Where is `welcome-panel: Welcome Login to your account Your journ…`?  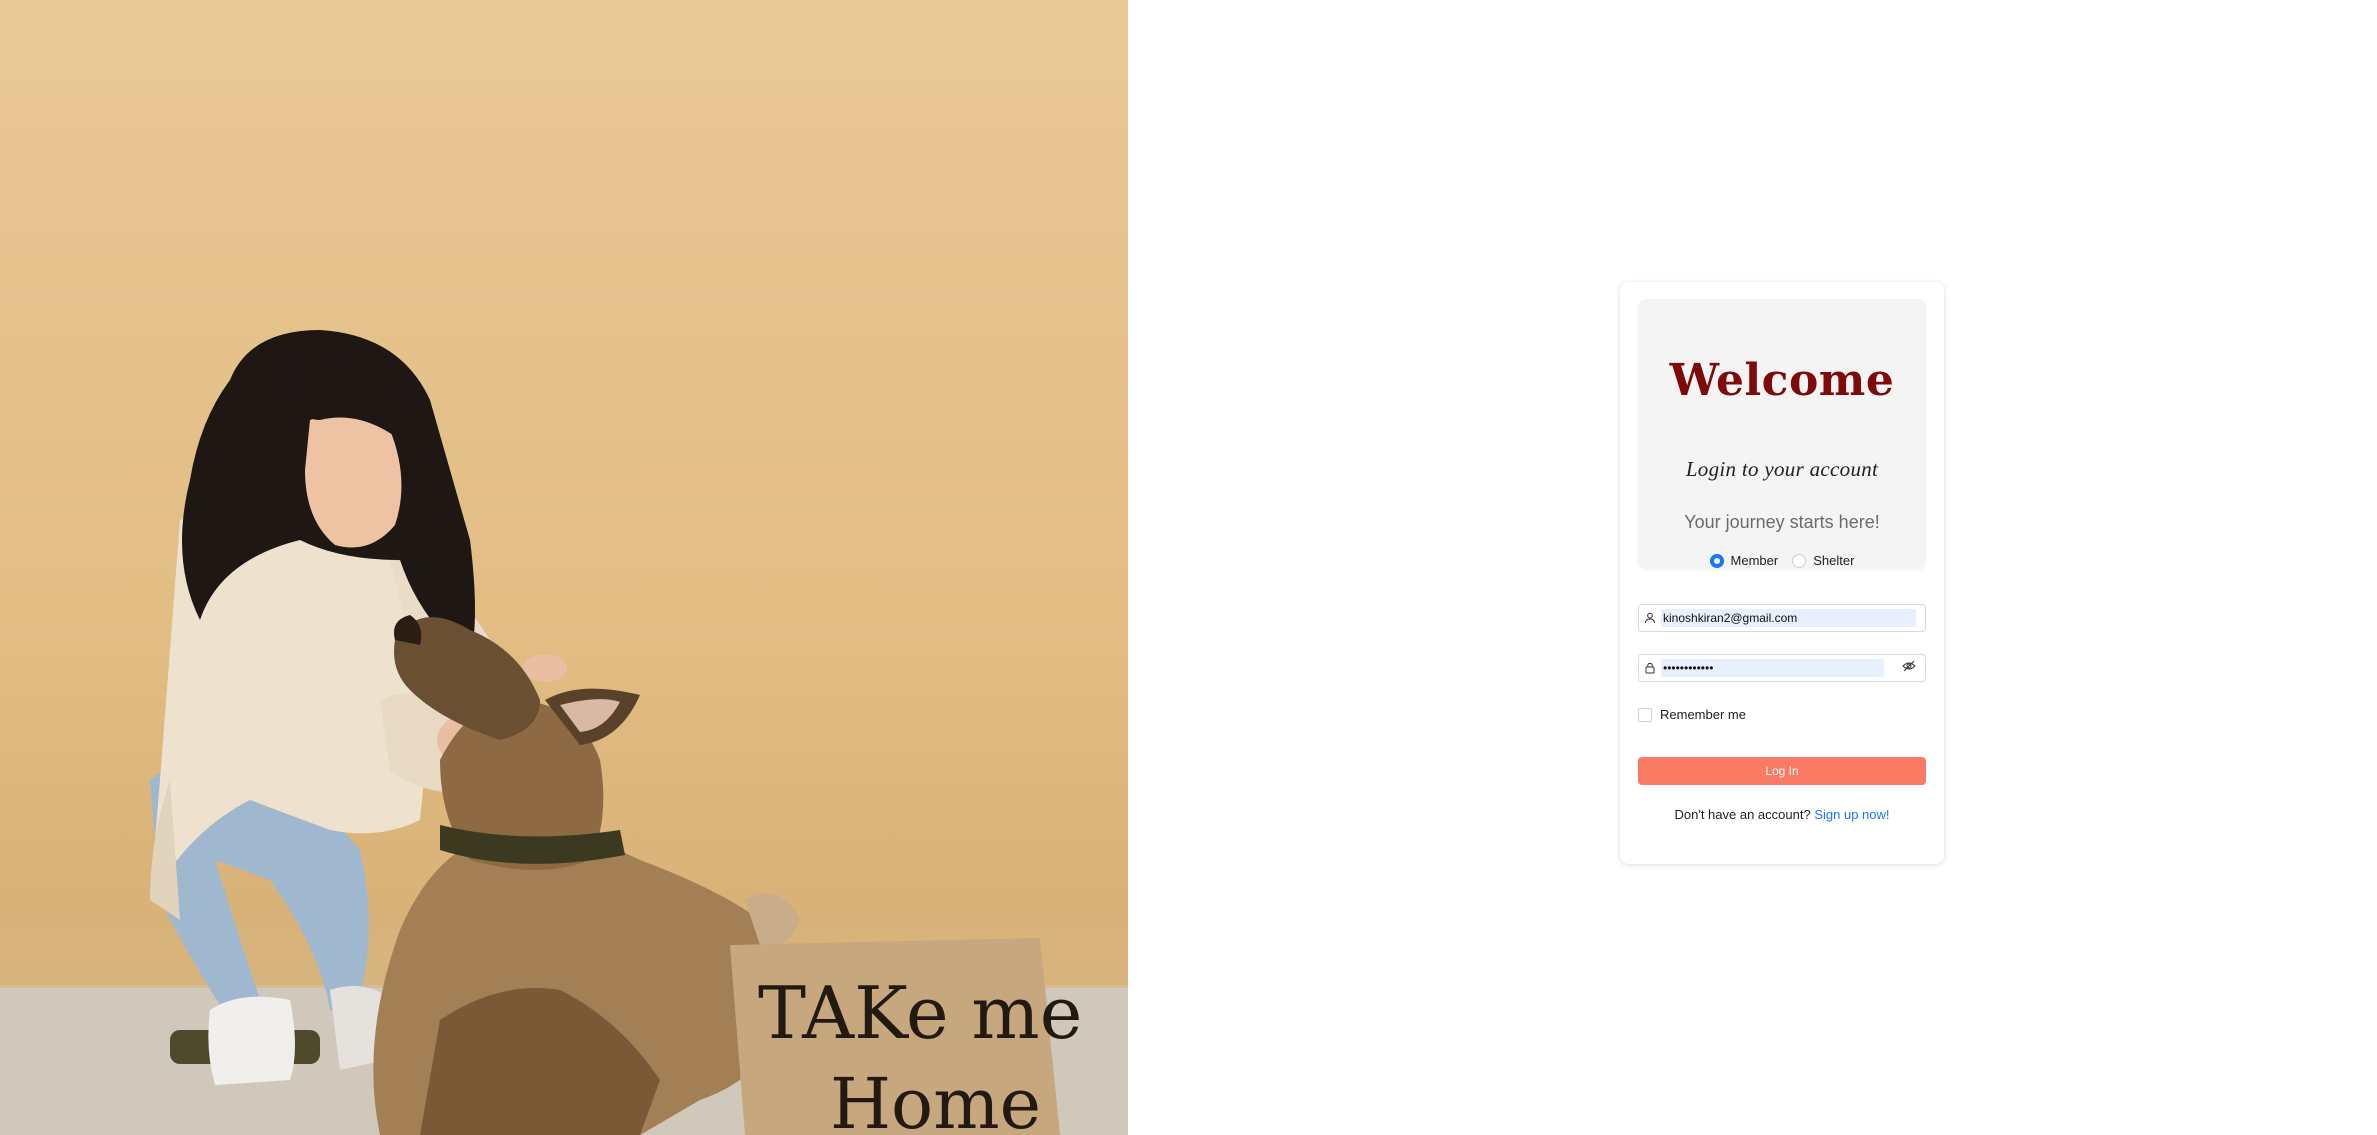 welcome-panel: Welcome Login to your account Your journ… is located at coordinates (1782, 434).